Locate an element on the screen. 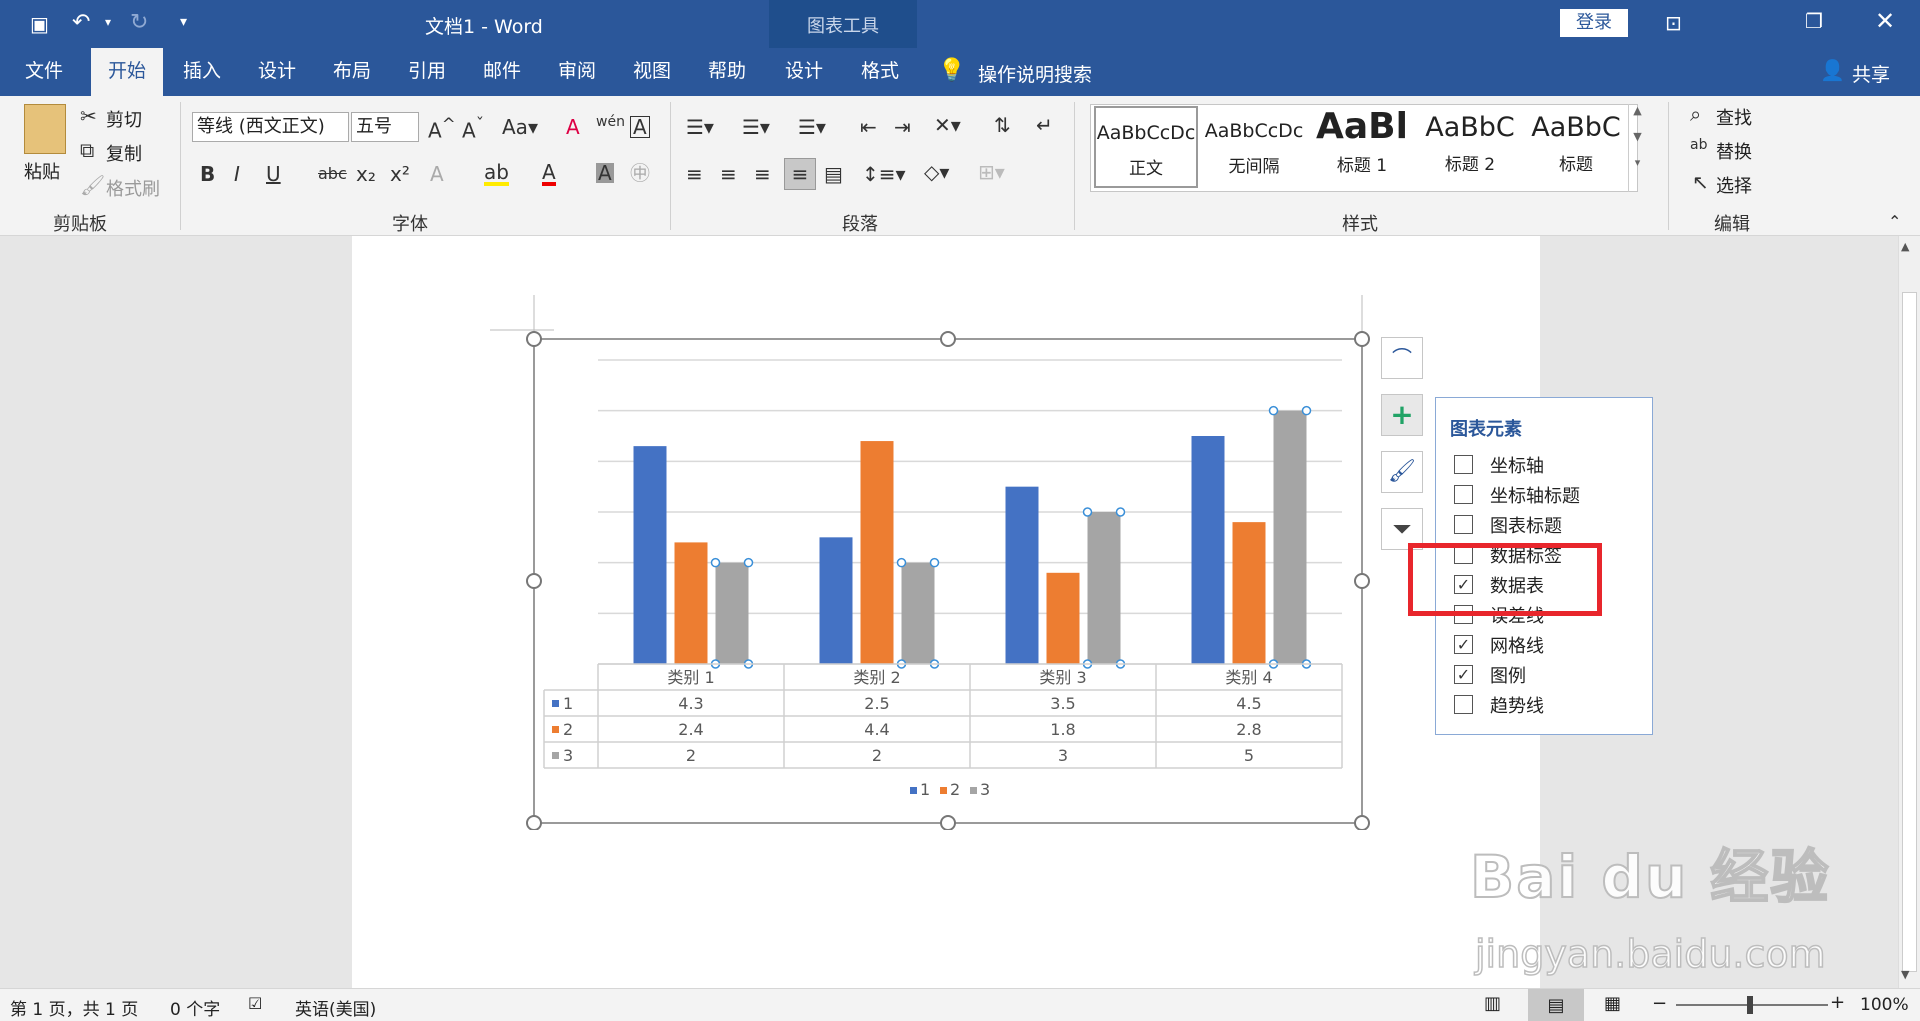  zoom-out-icon: − is located at coordinates (1659, 1003).